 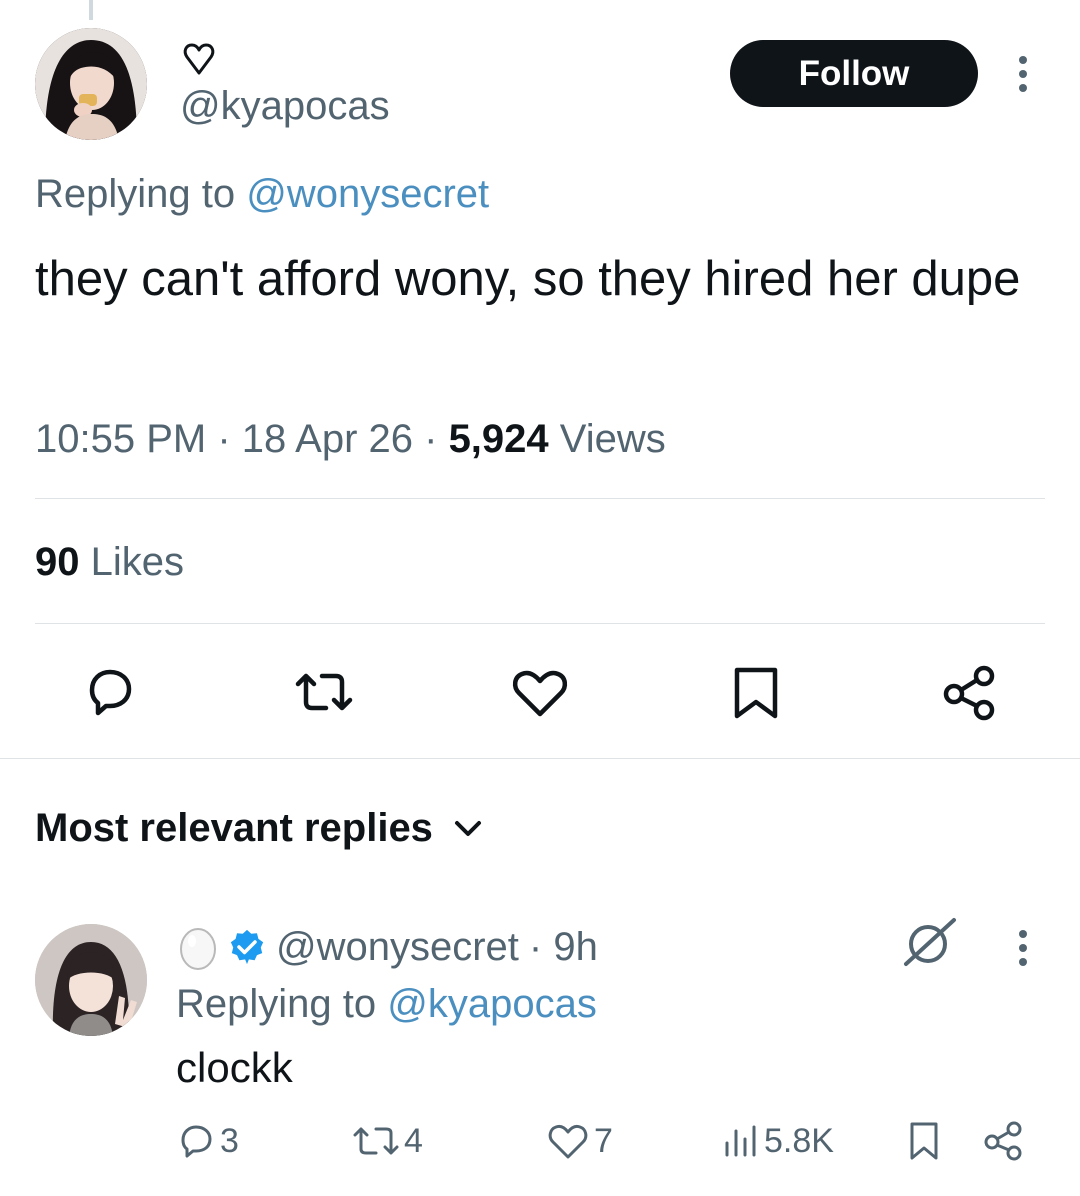 I want to click on verified-badge-icon, so click(x=247, y=947).